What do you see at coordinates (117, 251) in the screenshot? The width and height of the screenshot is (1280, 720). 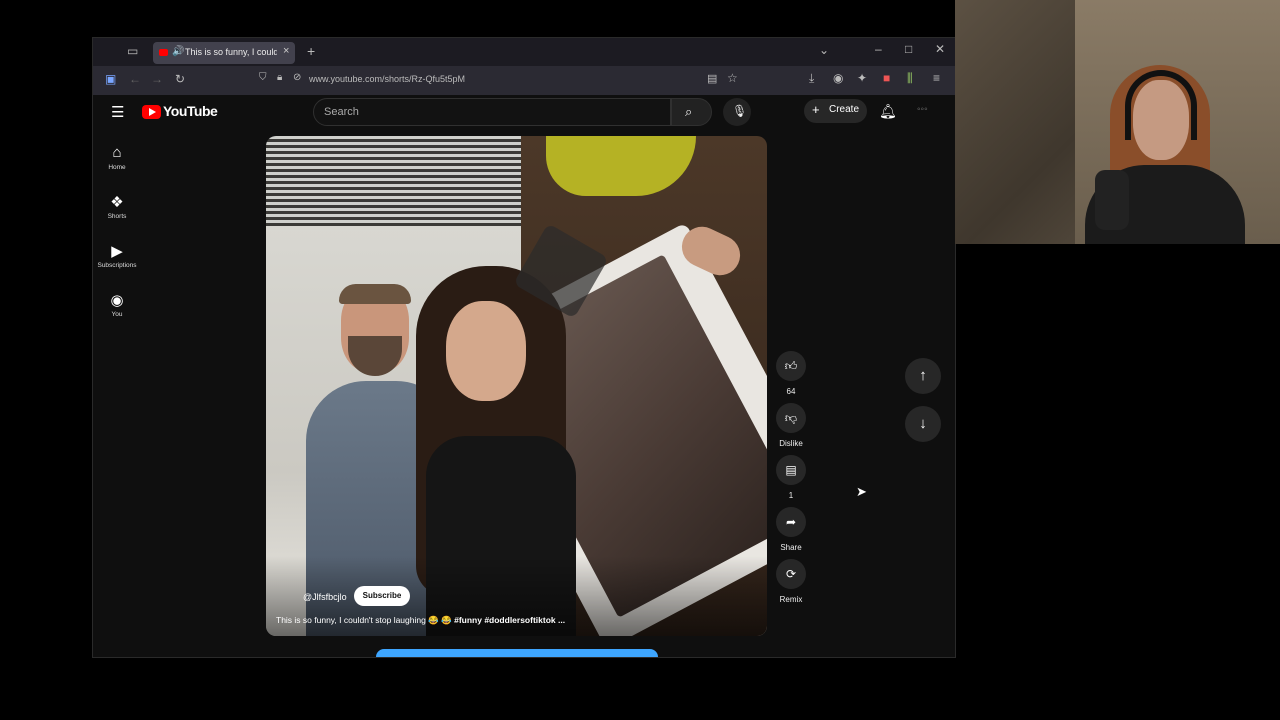 I see `subscriptions-icon: ▶` at bounding box center [117, 251].